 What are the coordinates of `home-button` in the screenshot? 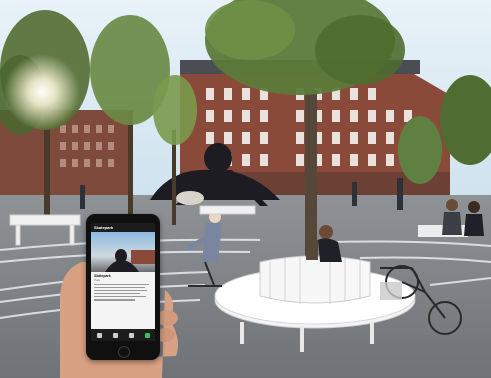 It's located at (124, 352).